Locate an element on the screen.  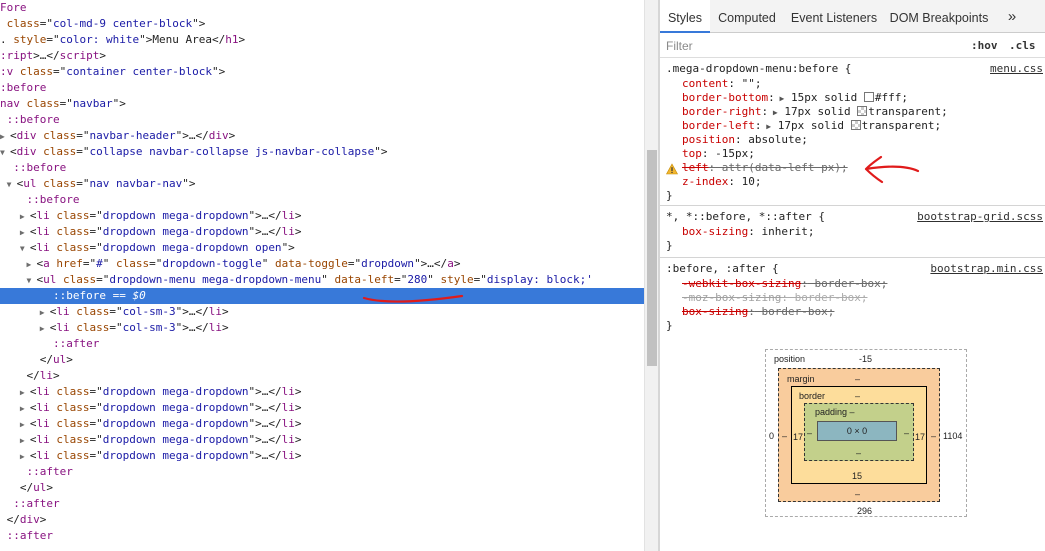
property-value: 15px solid is located at coordinates (823, 97).